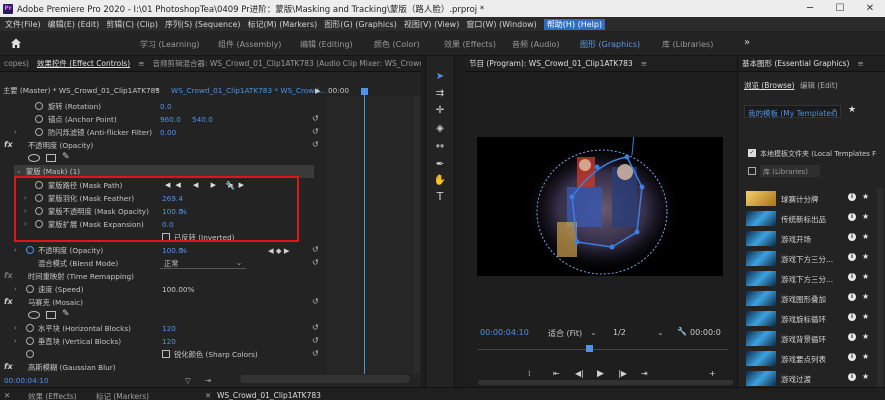  What do you see at coordinates (610, 44) in the screenshot?
I see `workspace-tab-6: 图形 (Graphics)` at bounding box center [610, 44].